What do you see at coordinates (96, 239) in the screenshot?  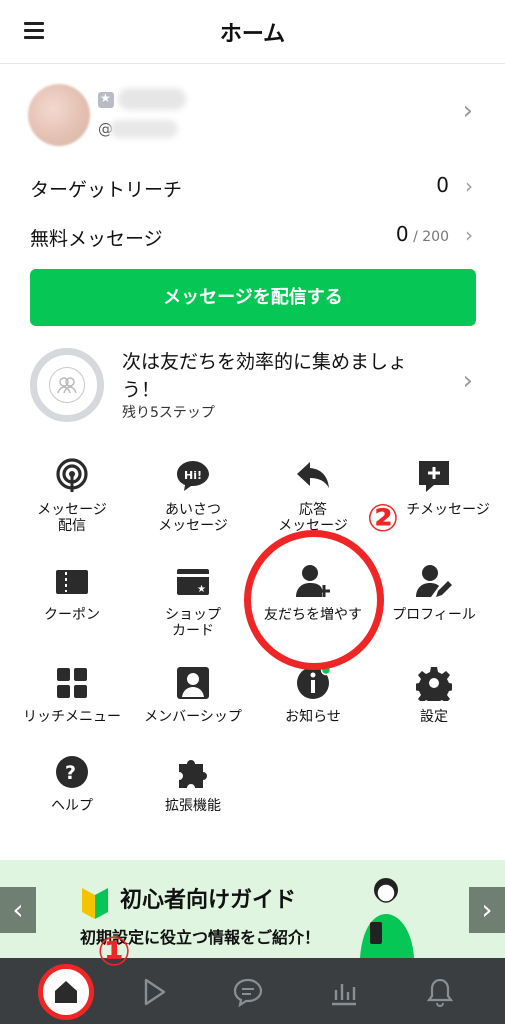 I see `free-message-label: 無料メッセージ` at bounding box center [96, 239].